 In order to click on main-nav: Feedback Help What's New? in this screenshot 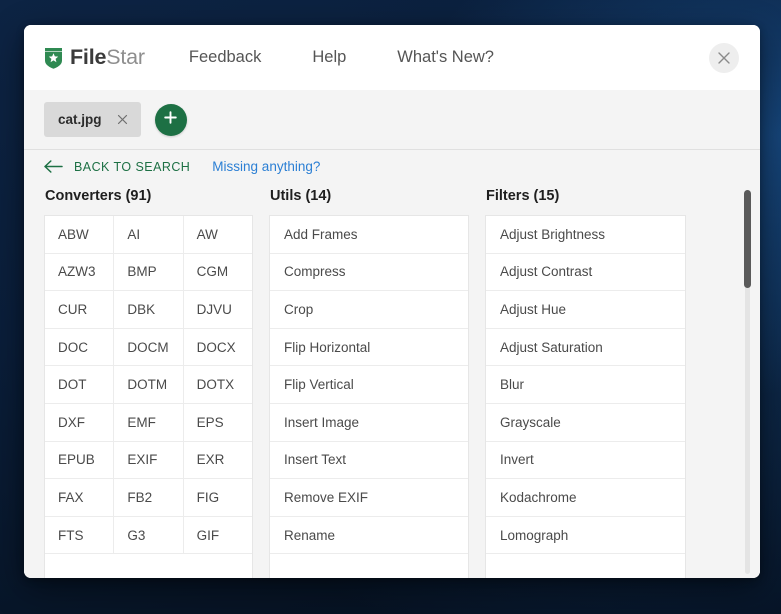, I will do `click(341, 57)`.